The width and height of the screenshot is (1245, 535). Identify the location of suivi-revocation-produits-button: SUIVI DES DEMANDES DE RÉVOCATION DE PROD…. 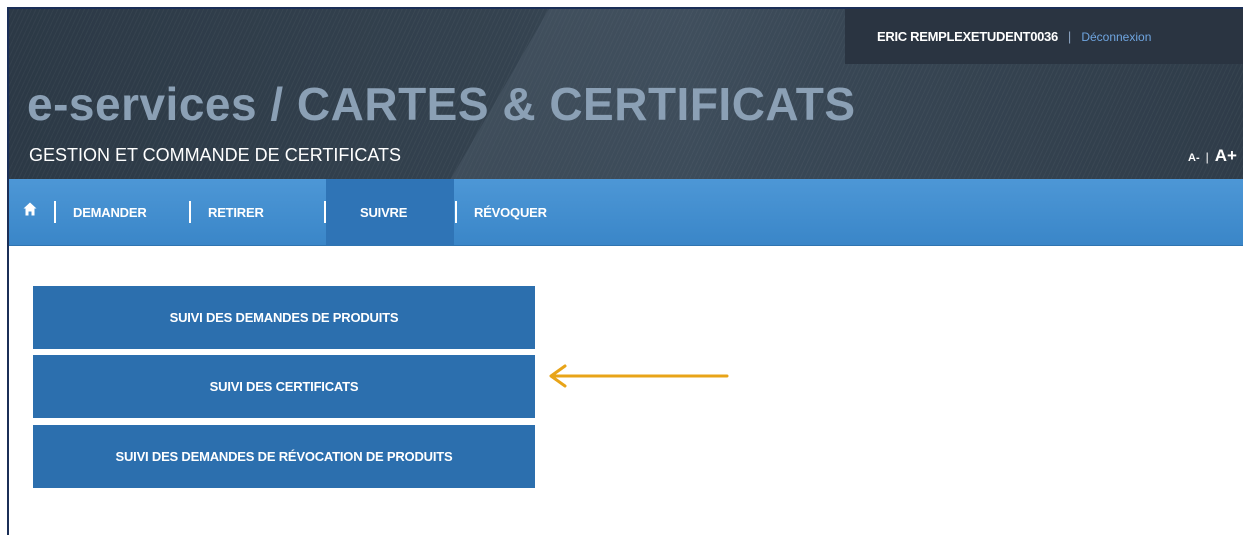
(284, 456).